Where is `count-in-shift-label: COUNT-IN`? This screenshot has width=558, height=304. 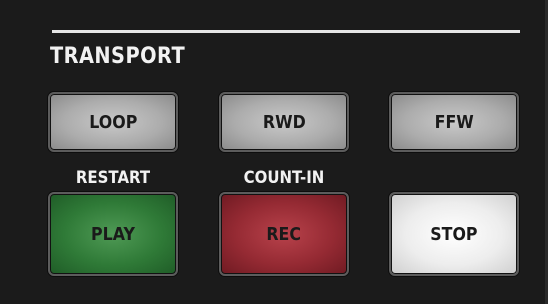
count-in-shift-label: COUNT-IN is located at coordinates (284, 178).